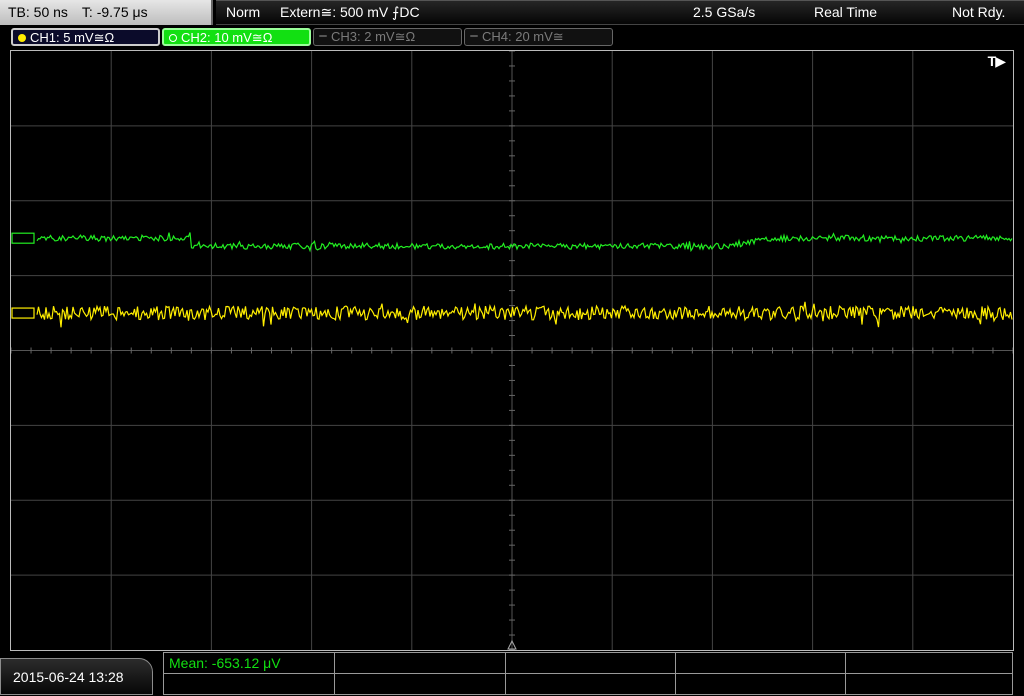  I want to click on ch2-waveform-offset-marker-icon, so click(23, 238).